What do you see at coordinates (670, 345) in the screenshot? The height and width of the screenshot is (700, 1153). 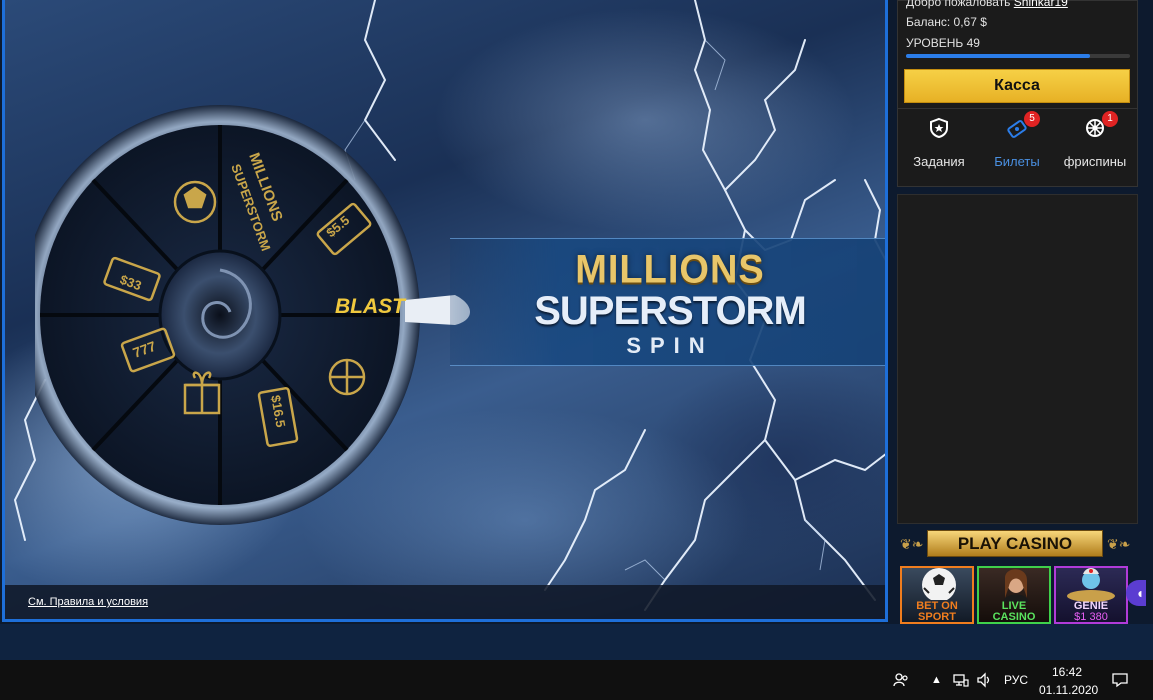 I see `title-spin: SPIN` at bounding box center [670, 345].